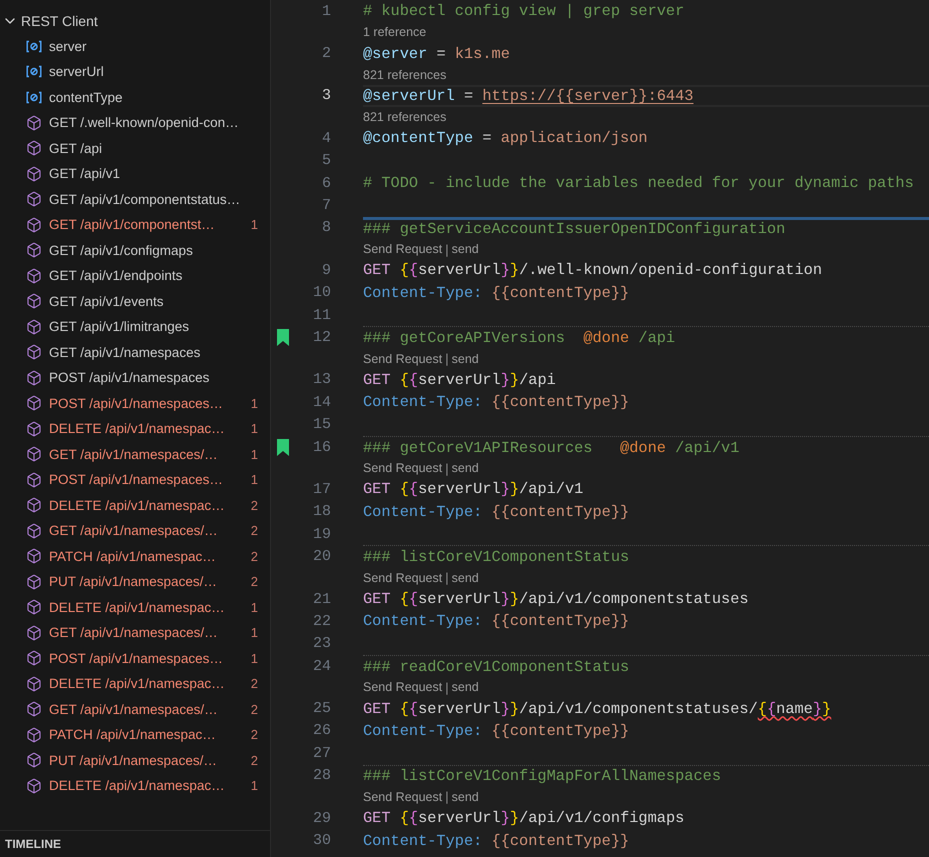 The height and width of the screenshot is (857, 929). Describe the element at coordinates (135, 275) in the screenshot. I see `outline-item: GET /api/v1/endpoints` at that location.